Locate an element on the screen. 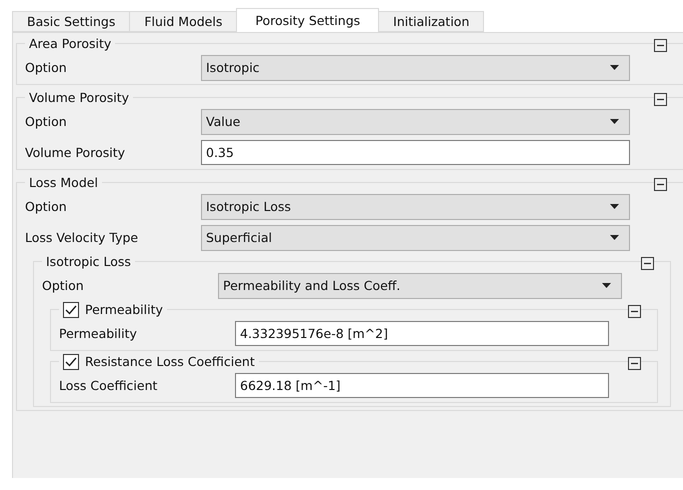 This screenshot has height=490, width=683. field-label: Loss Coefficient is located at coordinates (108, 385).